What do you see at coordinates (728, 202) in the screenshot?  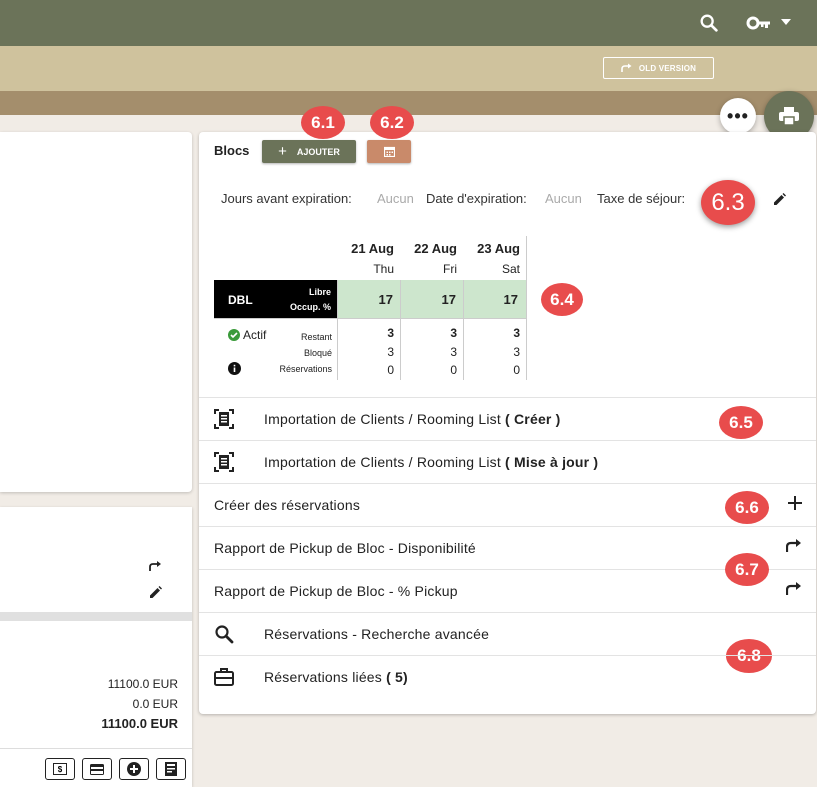 I see `annotation-badge: 6.3` at bounding box center [728, 202].